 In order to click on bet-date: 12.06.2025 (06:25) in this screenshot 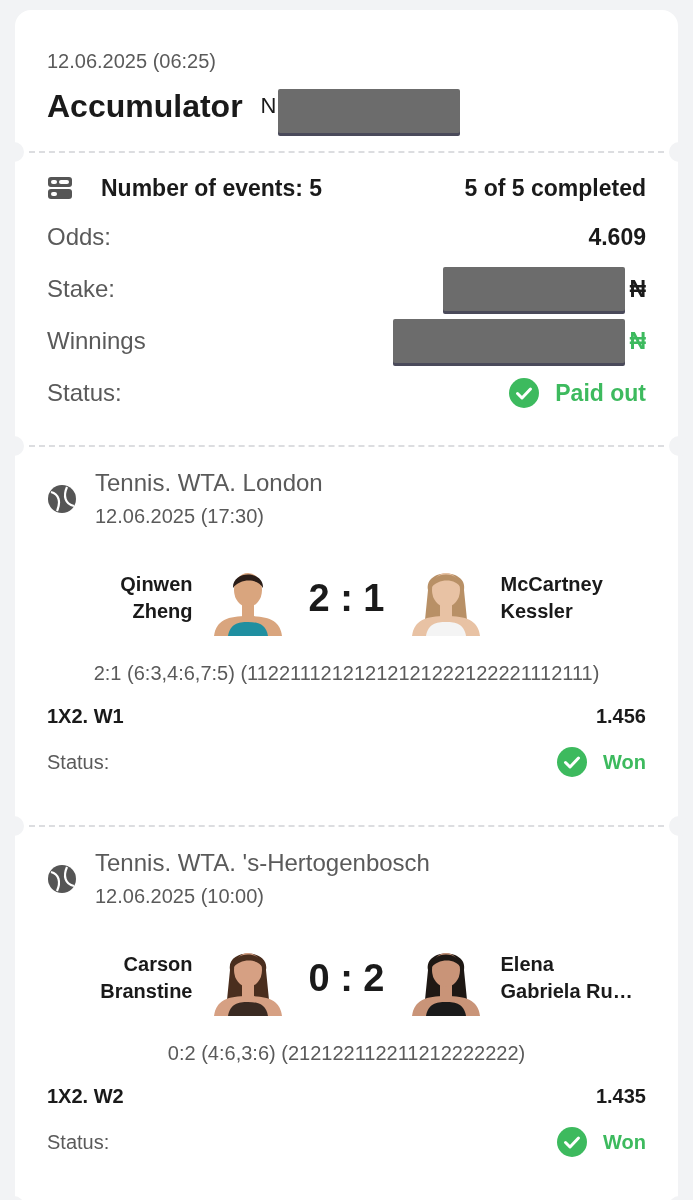, I will do `click(132, 61)`.